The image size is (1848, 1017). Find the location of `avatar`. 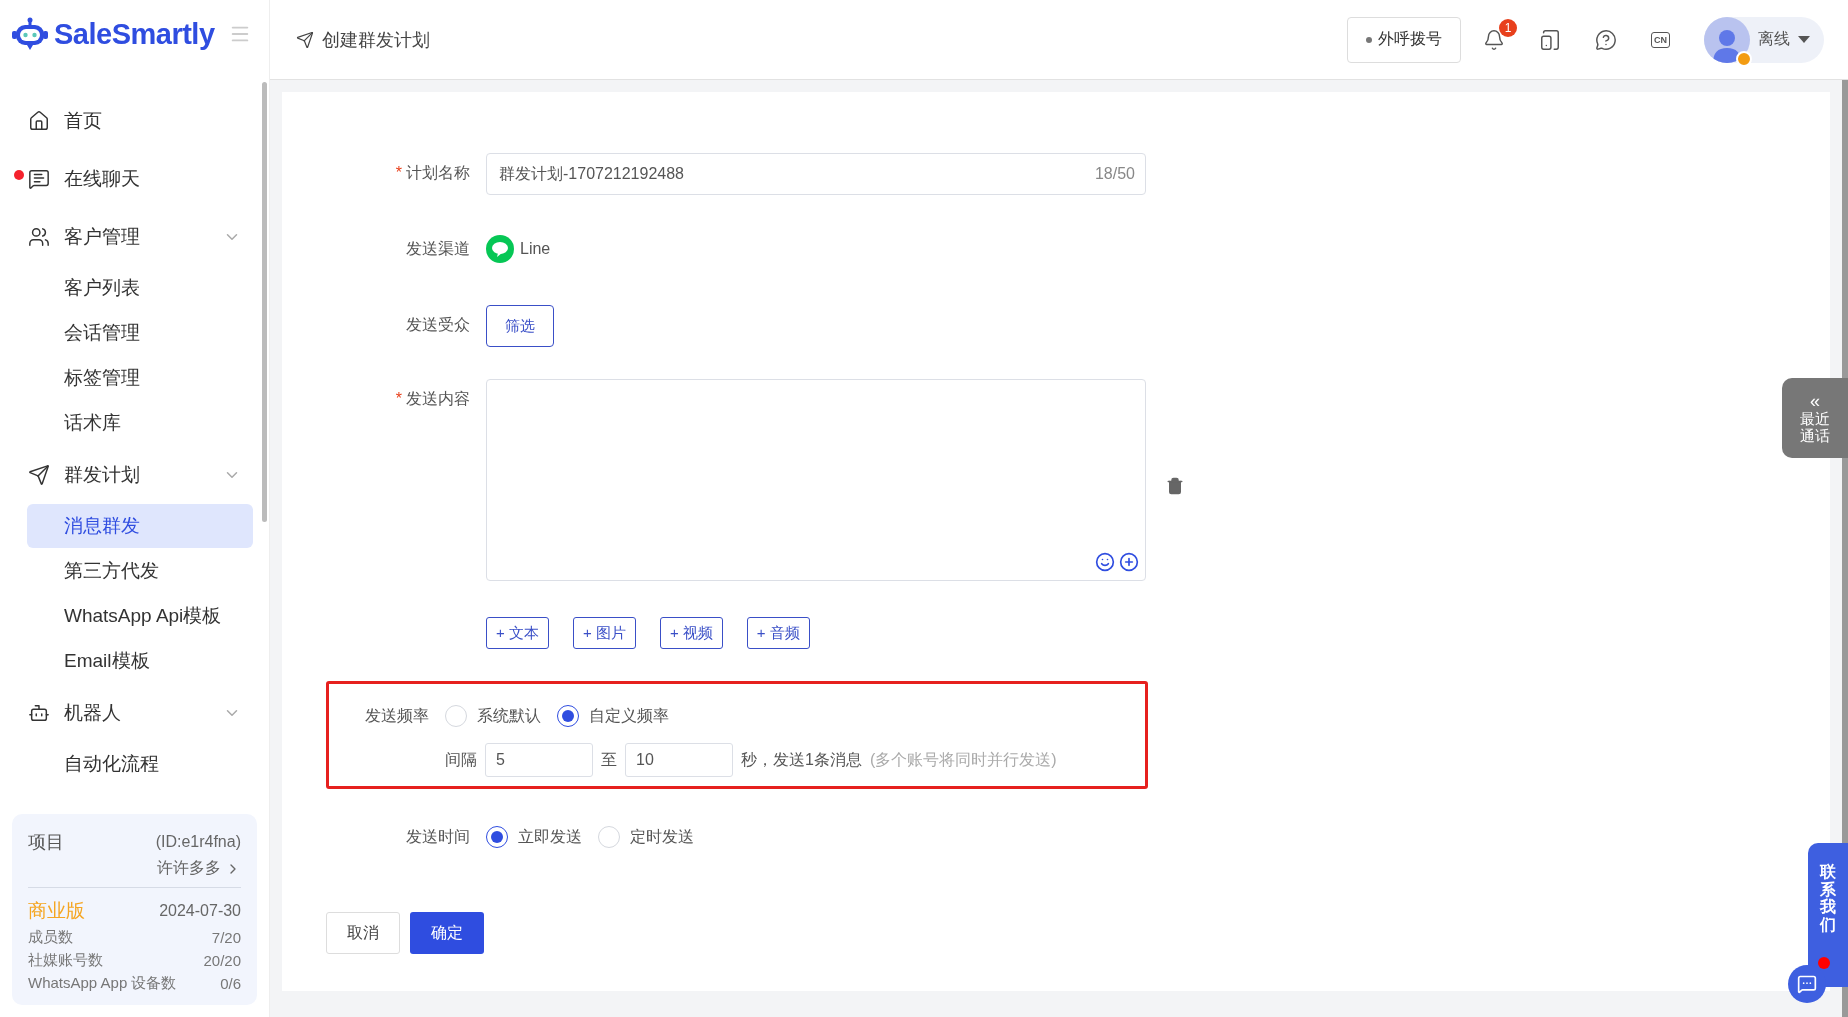

avatar is located at coordinates (1727, 39).